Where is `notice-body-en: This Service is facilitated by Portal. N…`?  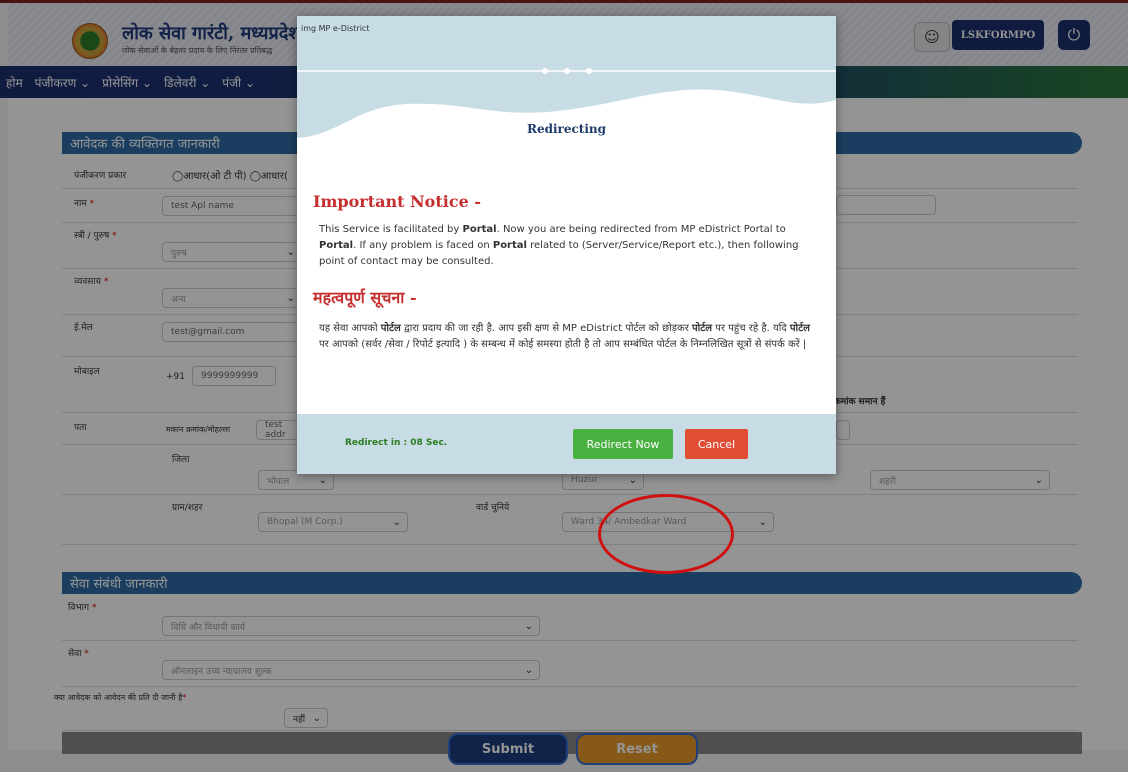 notice-body-en: This Service is facilitated by Portal. N… is located at coordinates (559, 245).